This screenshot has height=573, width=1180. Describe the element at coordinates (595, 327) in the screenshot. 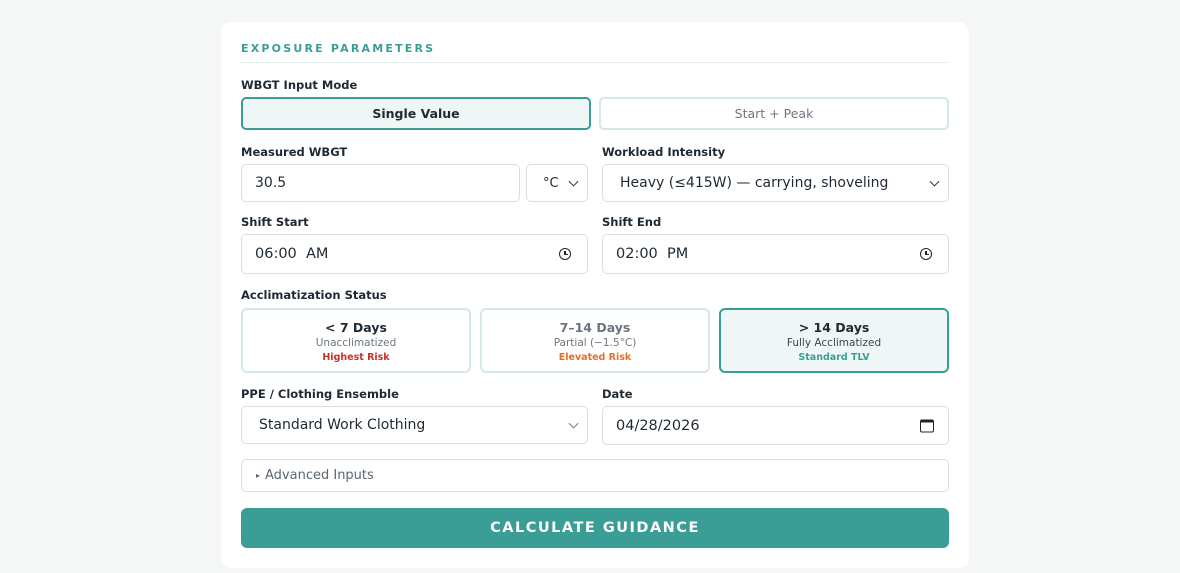

I see `option-title: 7–14 Days` at that location.